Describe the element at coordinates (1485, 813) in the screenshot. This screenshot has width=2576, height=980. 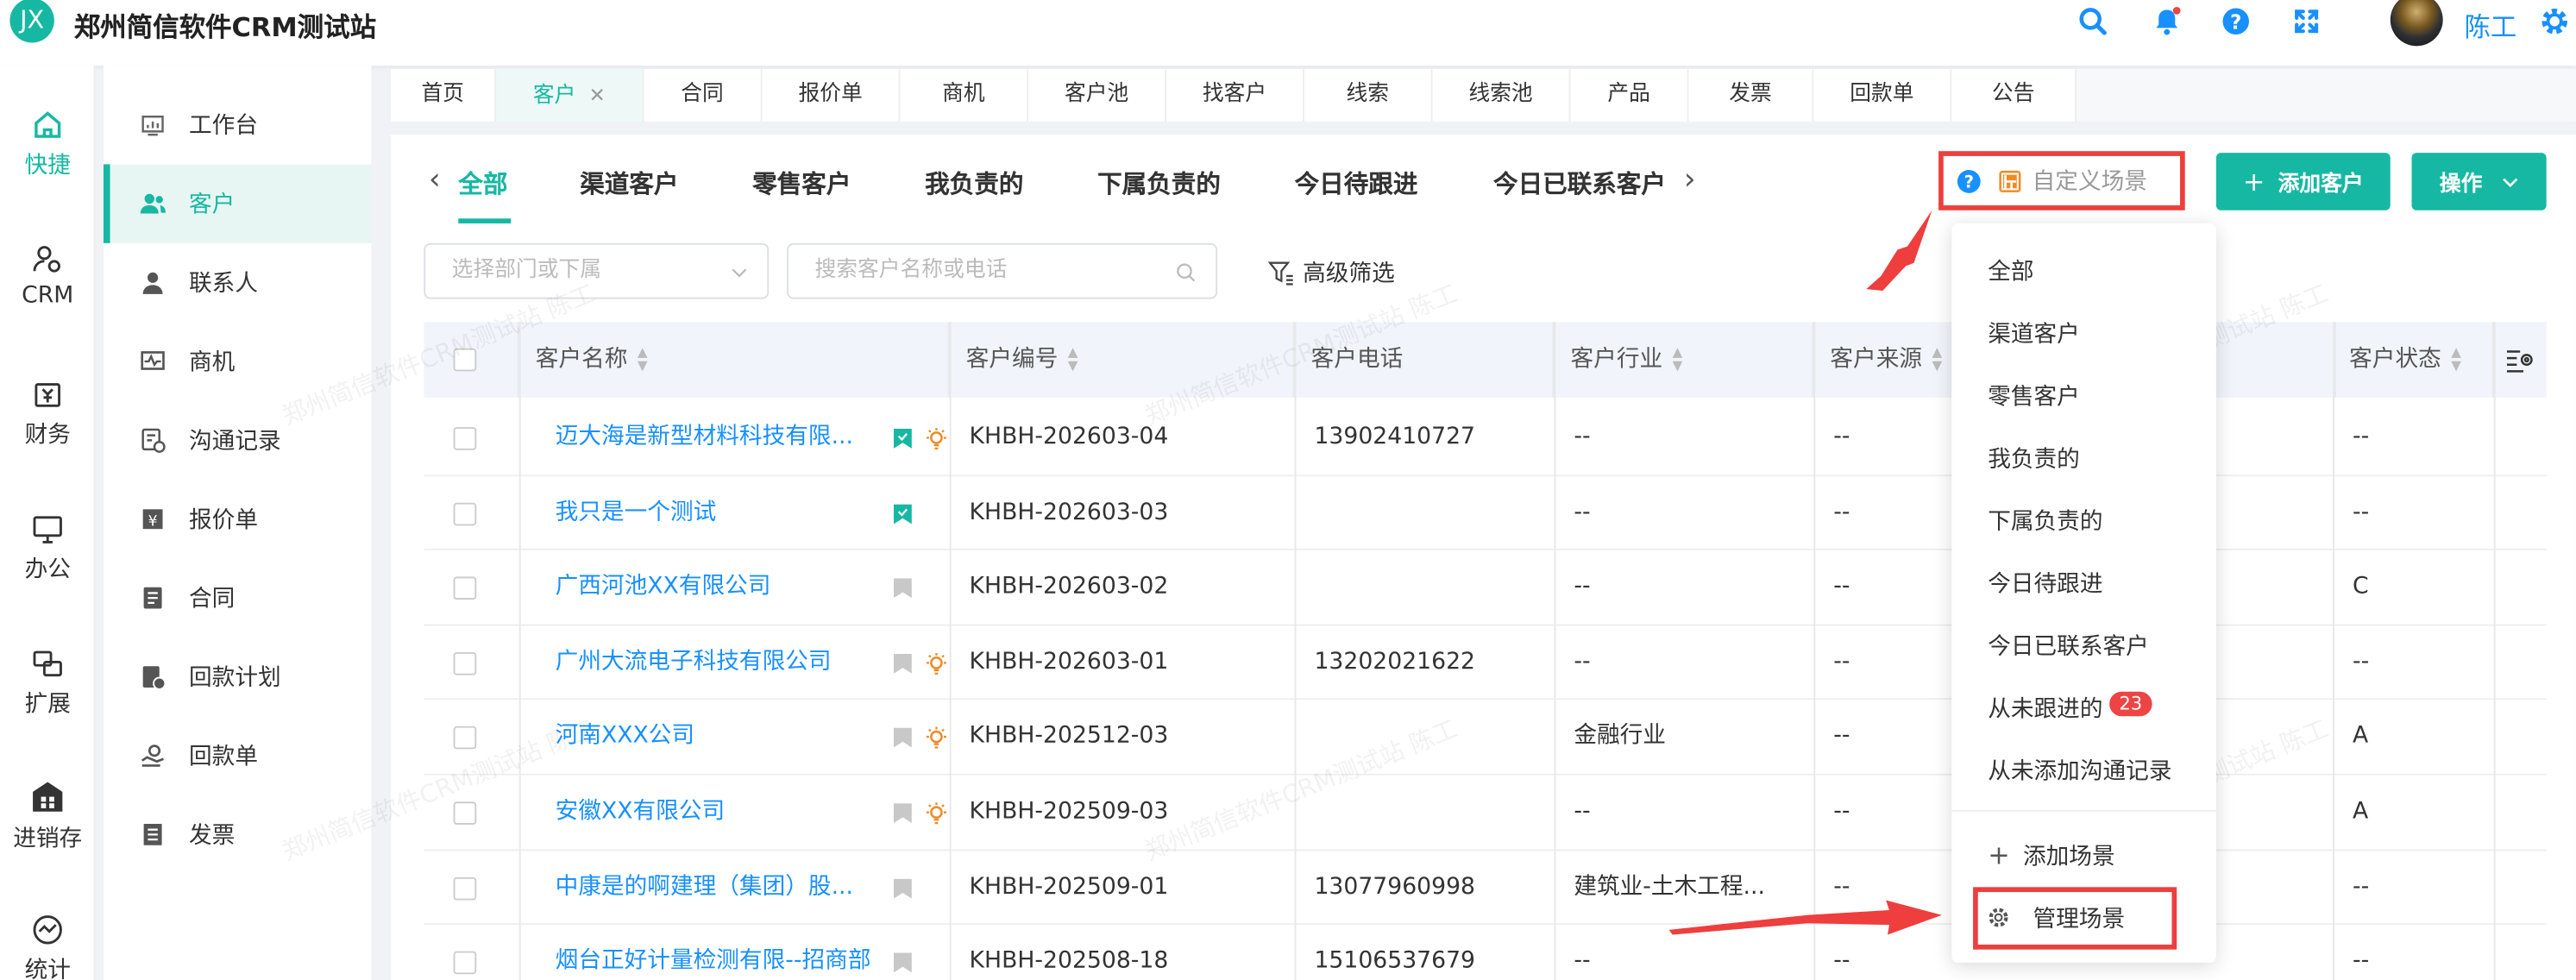
I see `table-row: 安徽XX有限公司 KHBH-202509-03 -- -- A` at that location.